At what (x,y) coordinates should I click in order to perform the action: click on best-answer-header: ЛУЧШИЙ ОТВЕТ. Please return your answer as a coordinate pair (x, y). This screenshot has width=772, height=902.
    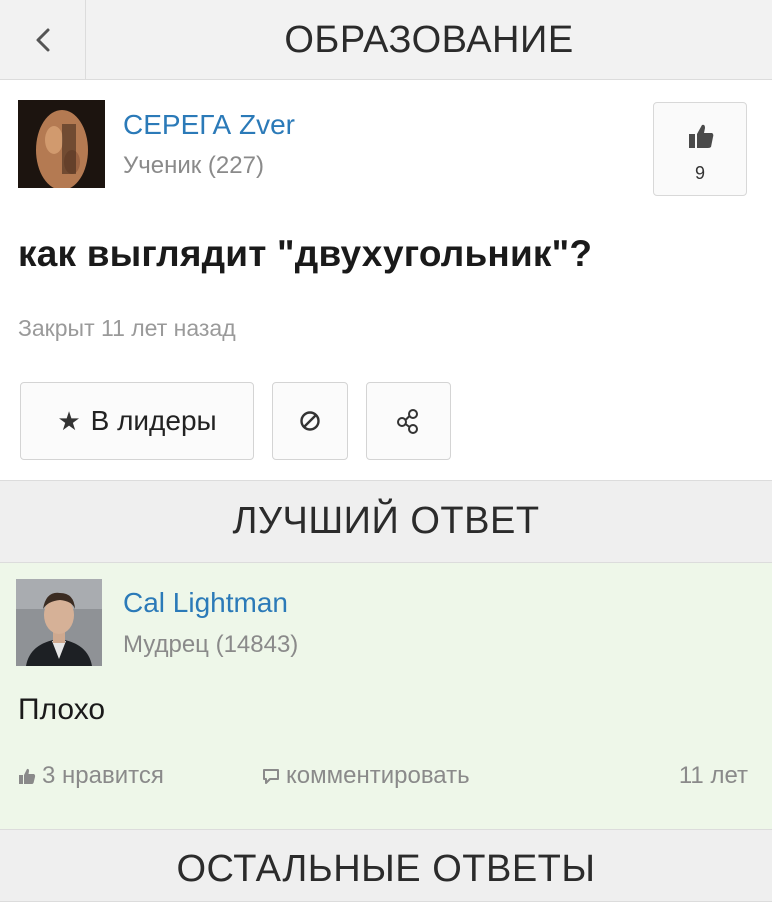
    Looking at the image, I should click on (386, 521).